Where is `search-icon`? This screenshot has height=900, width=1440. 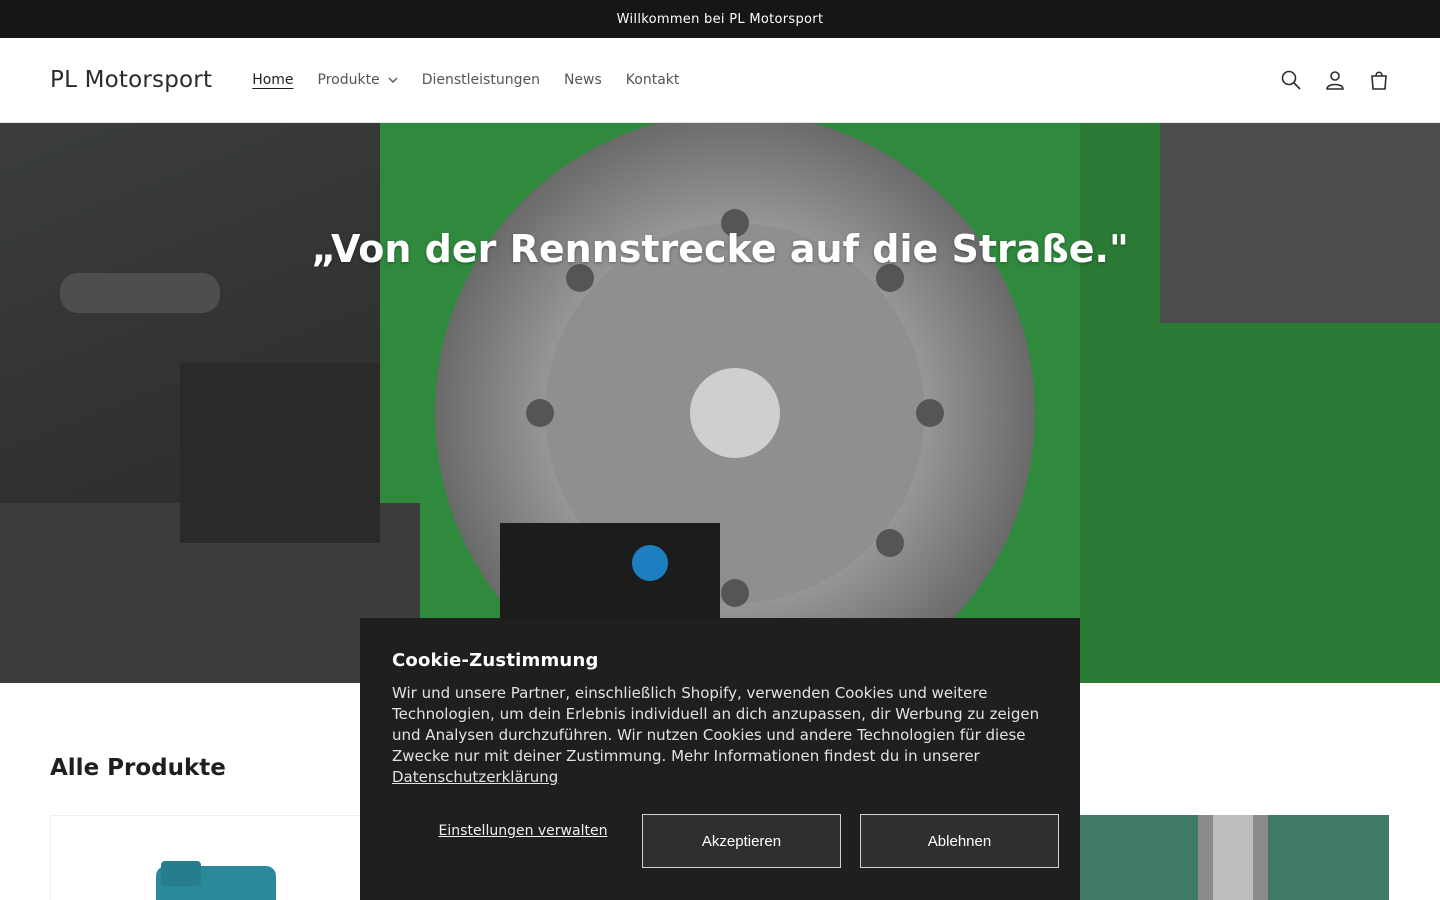 search-icon is located at coordinates (1291, 80).